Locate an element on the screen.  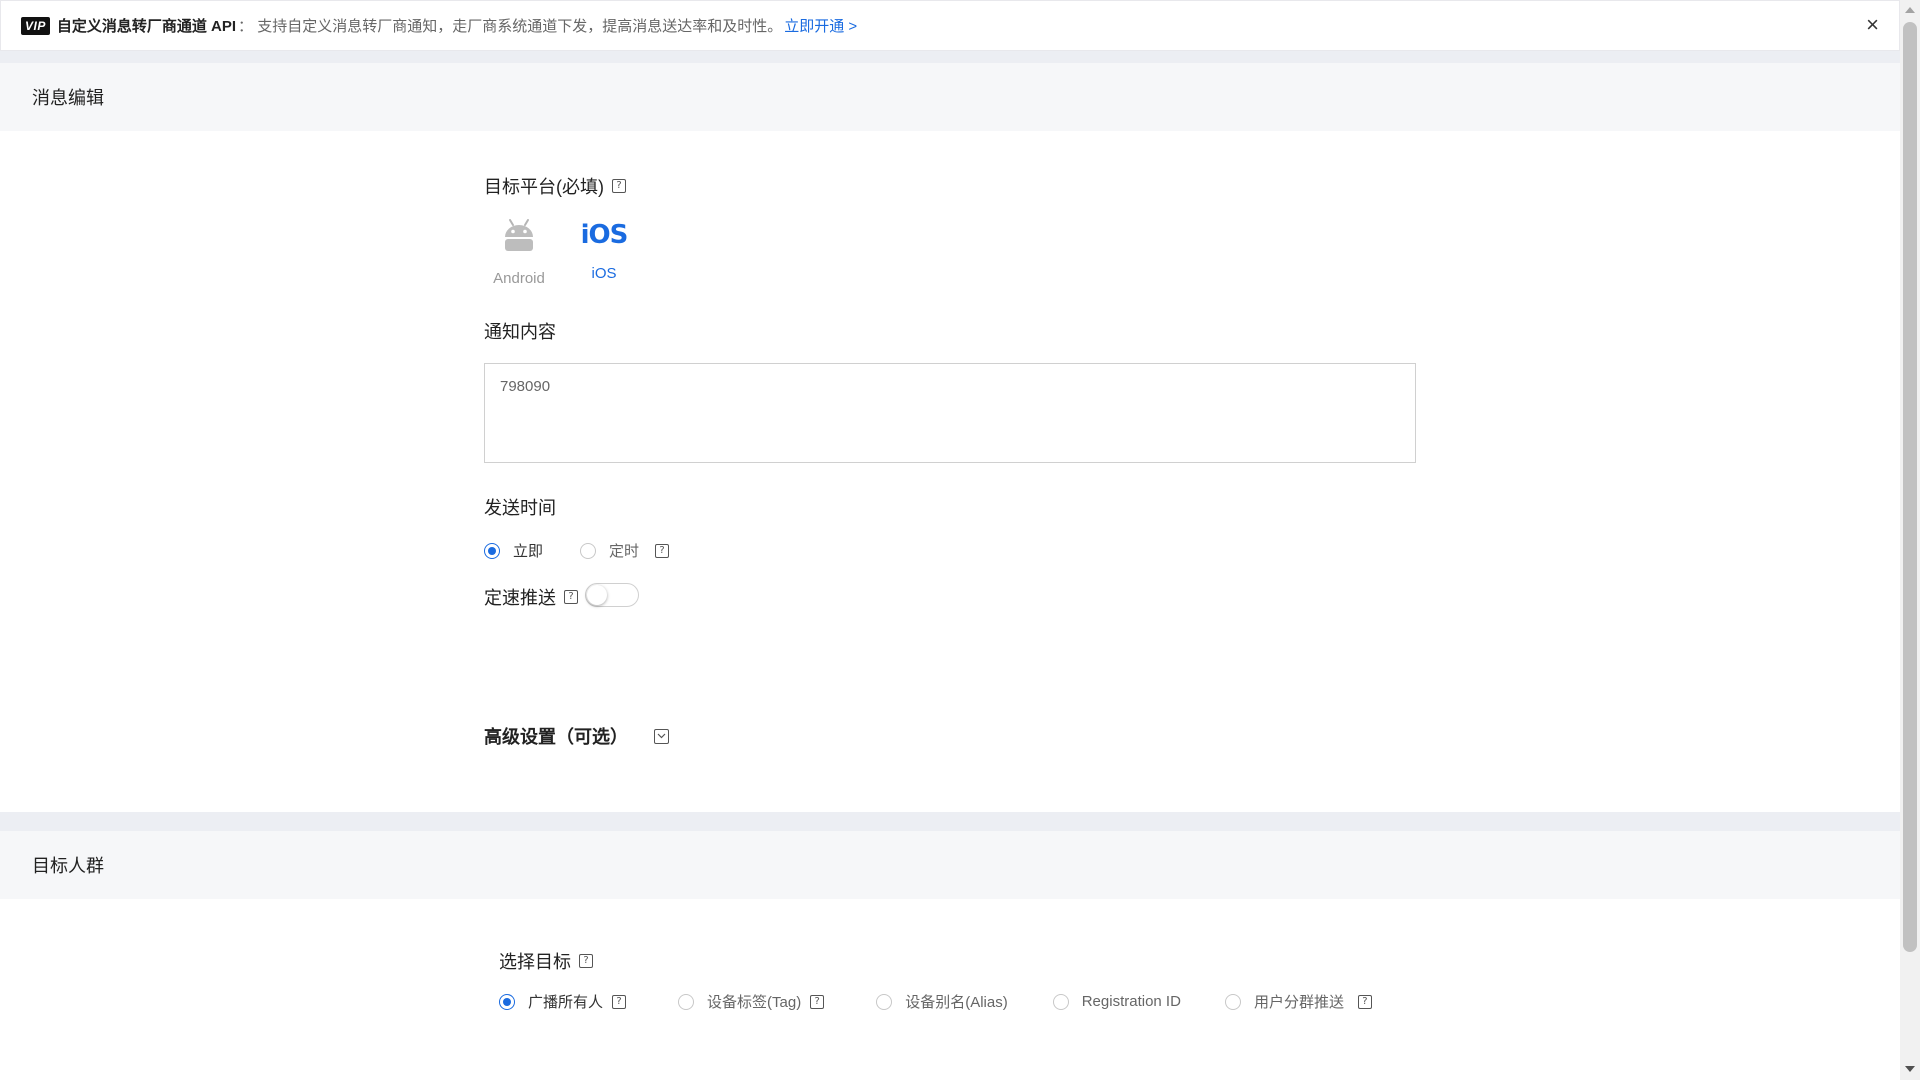
close-icon: × is located at coordinates (1872, 25).